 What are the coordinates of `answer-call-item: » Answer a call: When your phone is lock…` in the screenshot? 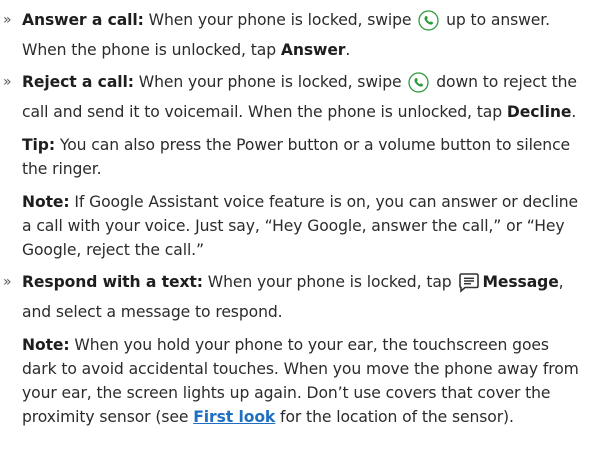 It's located at (295, 35).